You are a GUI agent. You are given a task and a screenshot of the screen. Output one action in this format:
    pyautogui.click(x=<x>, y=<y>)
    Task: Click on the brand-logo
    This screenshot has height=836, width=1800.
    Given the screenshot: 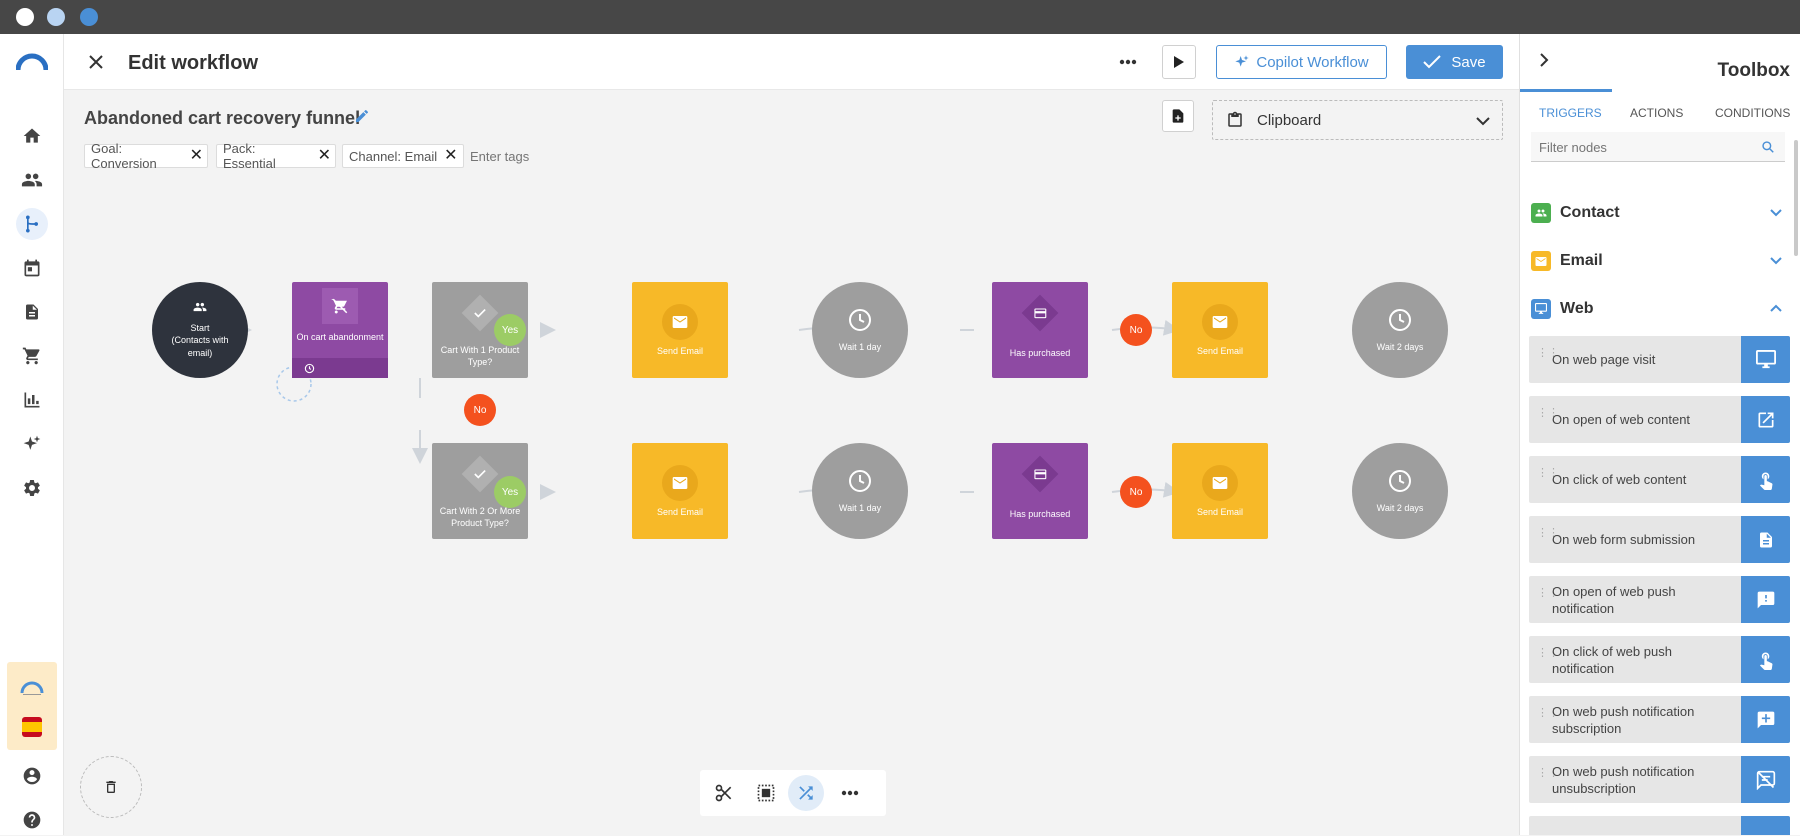 What is the action you would take?
    pyautogui.click(x=32, y=688)
    